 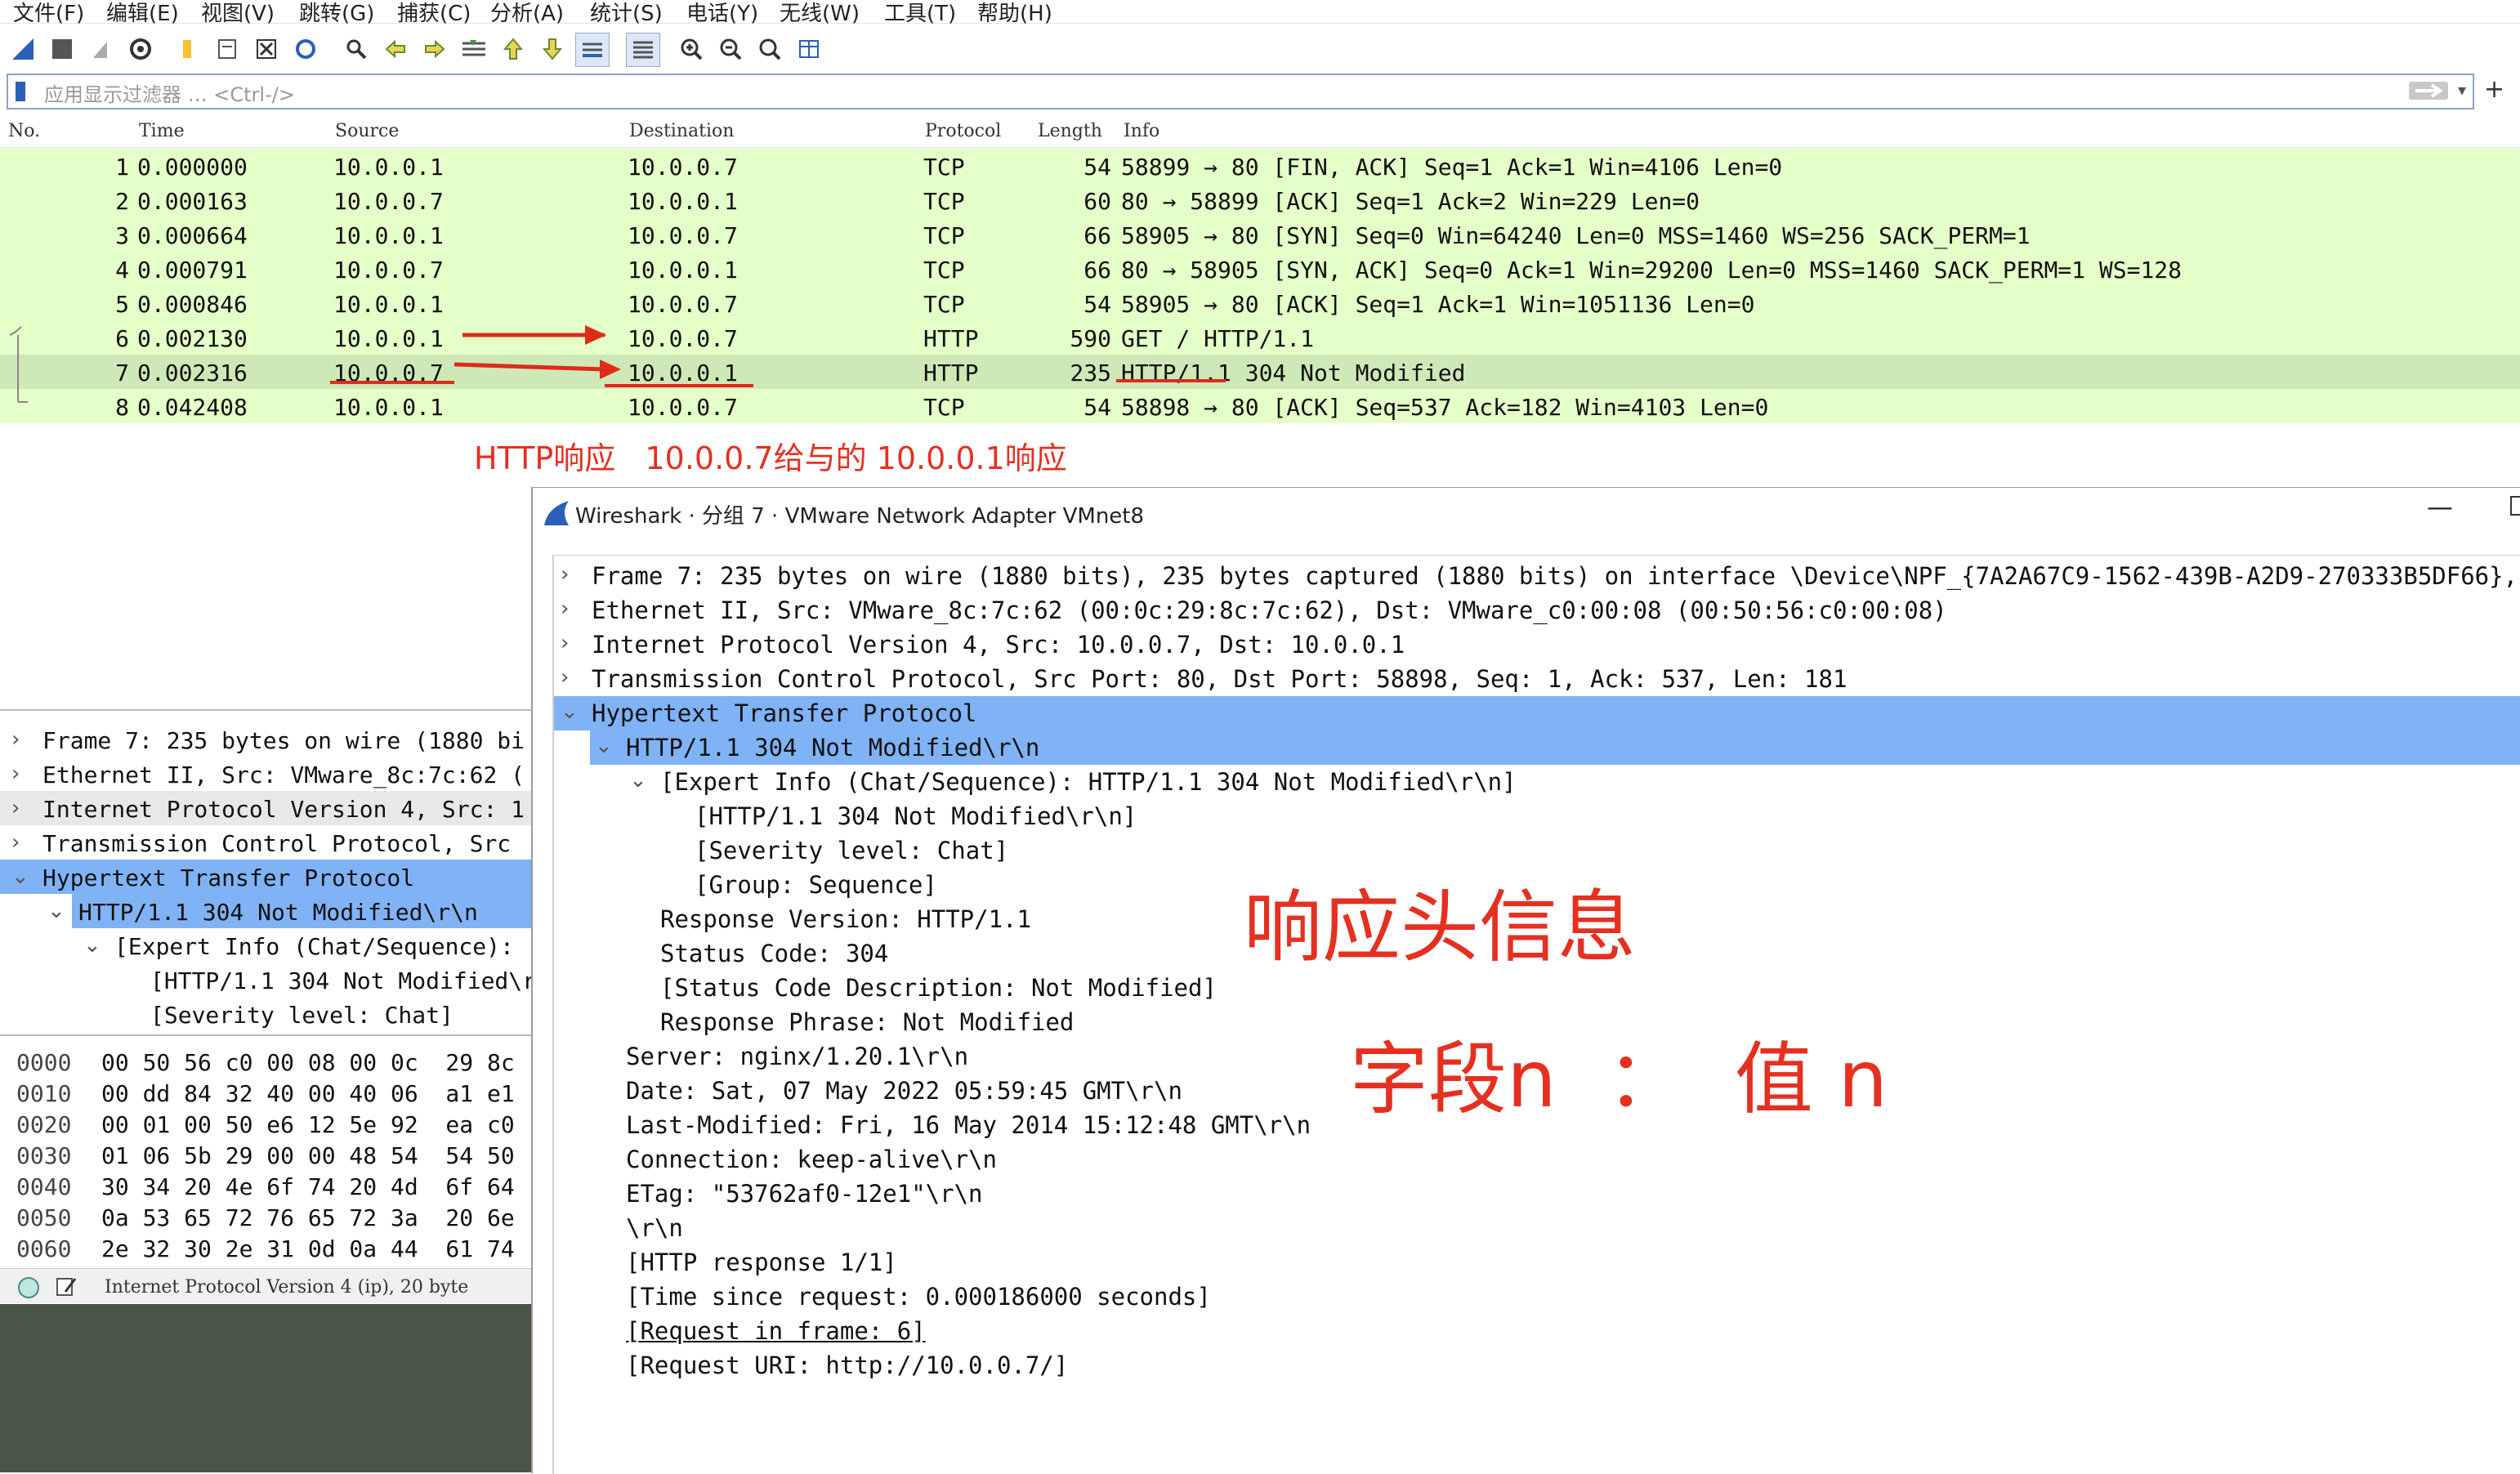 What do you see at coordinates (920, 13) in the screenshot?
I see `menu-item: 工具(T)` at bounding box center [920, 13].